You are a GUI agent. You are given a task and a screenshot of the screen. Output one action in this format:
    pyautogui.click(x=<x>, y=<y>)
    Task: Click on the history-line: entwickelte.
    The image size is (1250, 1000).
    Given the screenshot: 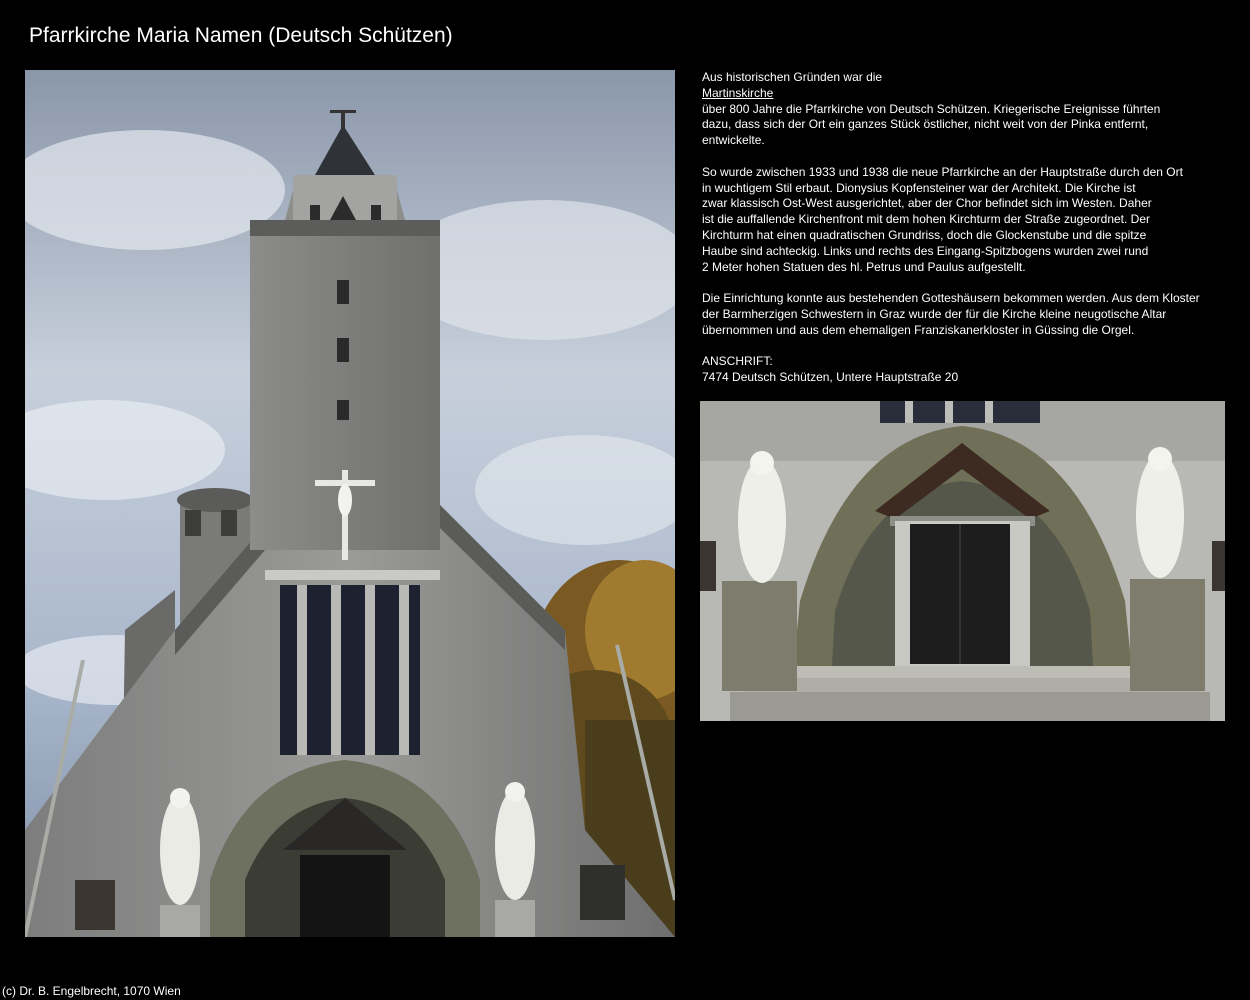 What is the action you would take?
    pyautogui.click(x=733, y=140)
    